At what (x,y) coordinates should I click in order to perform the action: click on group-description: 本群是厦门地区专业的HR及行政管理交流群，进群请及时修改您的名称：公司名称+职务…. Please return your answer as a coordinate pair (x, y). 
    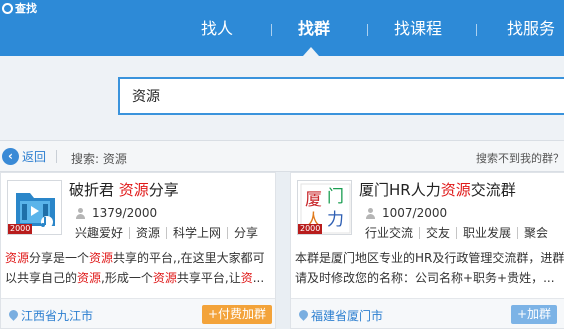
    Looking at the image, I should click on (429, 268).